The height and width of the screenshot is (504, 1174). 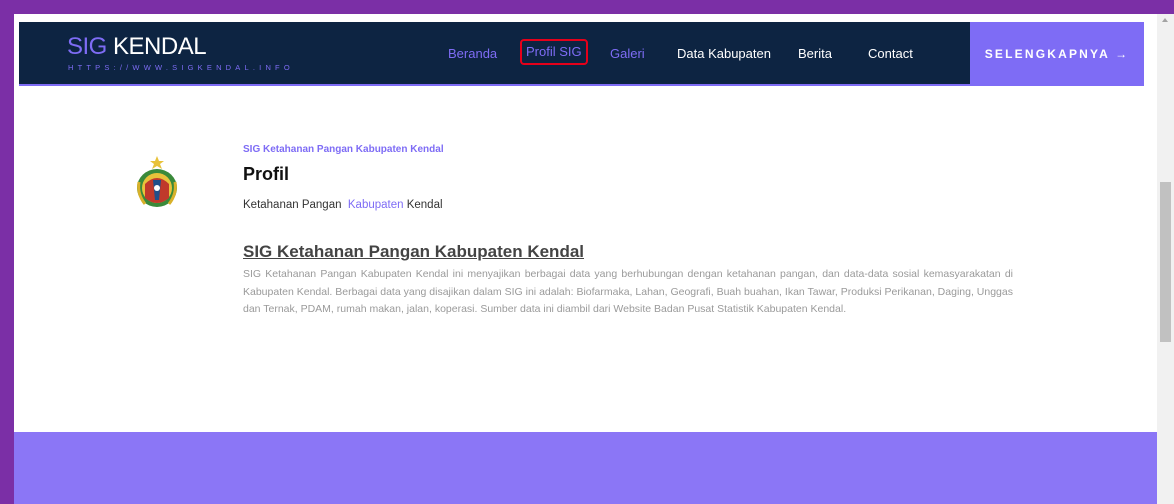 What do you see at coordinates (157, 181) in the screenshot?
I see `kendal-regency-emblem-icon` at bounding box center [157, 181].